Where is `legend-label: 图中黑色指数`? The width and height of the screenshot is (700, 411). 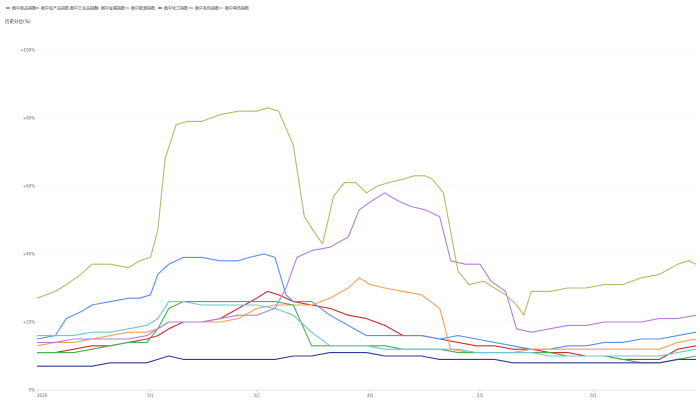 legend-label: 图中黑色指数 is located at coordinates (237, 8).